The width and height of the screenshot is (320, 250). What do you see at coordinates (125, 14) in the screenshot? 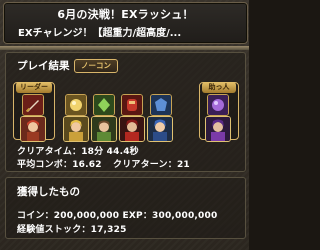
I see `event-title: 6月の決戦！EXラッシュ！` at bounding box center [125, 14].